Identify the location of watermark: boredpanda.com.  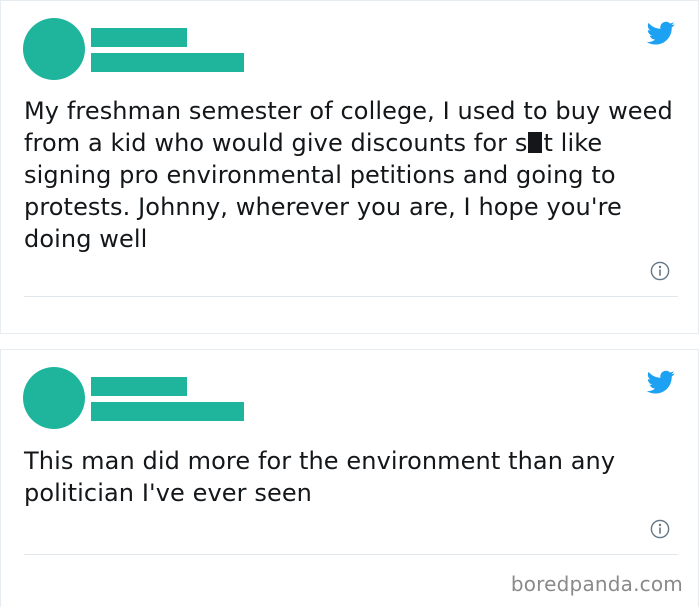
(596, 584).